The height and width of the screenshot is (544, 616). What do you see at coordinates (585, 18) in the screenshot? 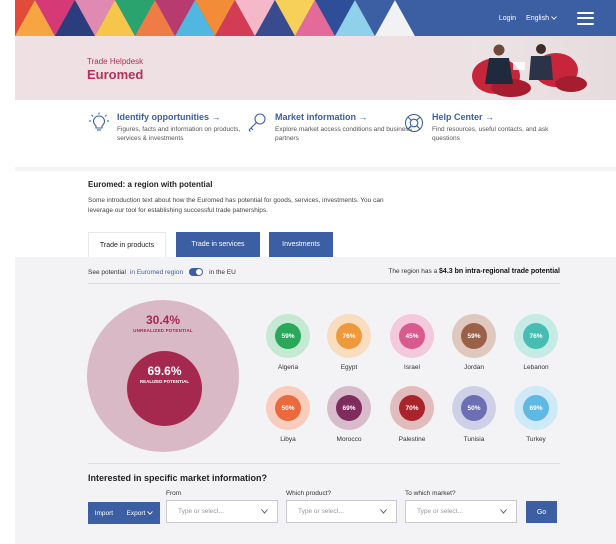
I see `menu-icon` at bounding box center [585, 18].